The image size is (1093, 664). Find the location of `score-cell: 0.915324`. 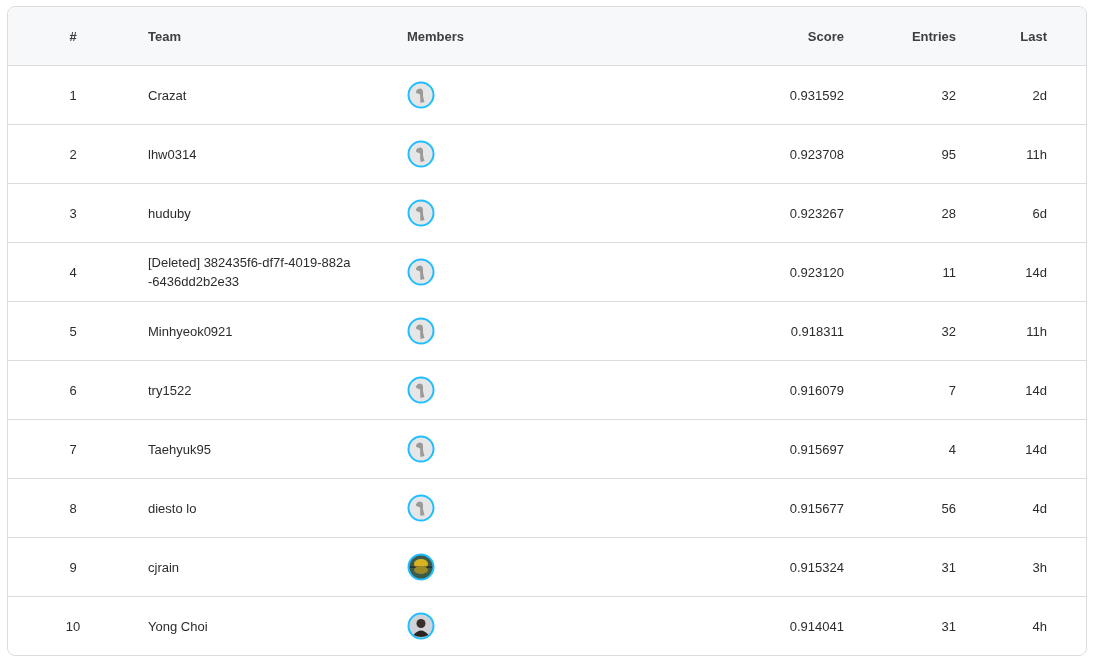

score-cell: 0.915324 is located at coordinates (816, 567).